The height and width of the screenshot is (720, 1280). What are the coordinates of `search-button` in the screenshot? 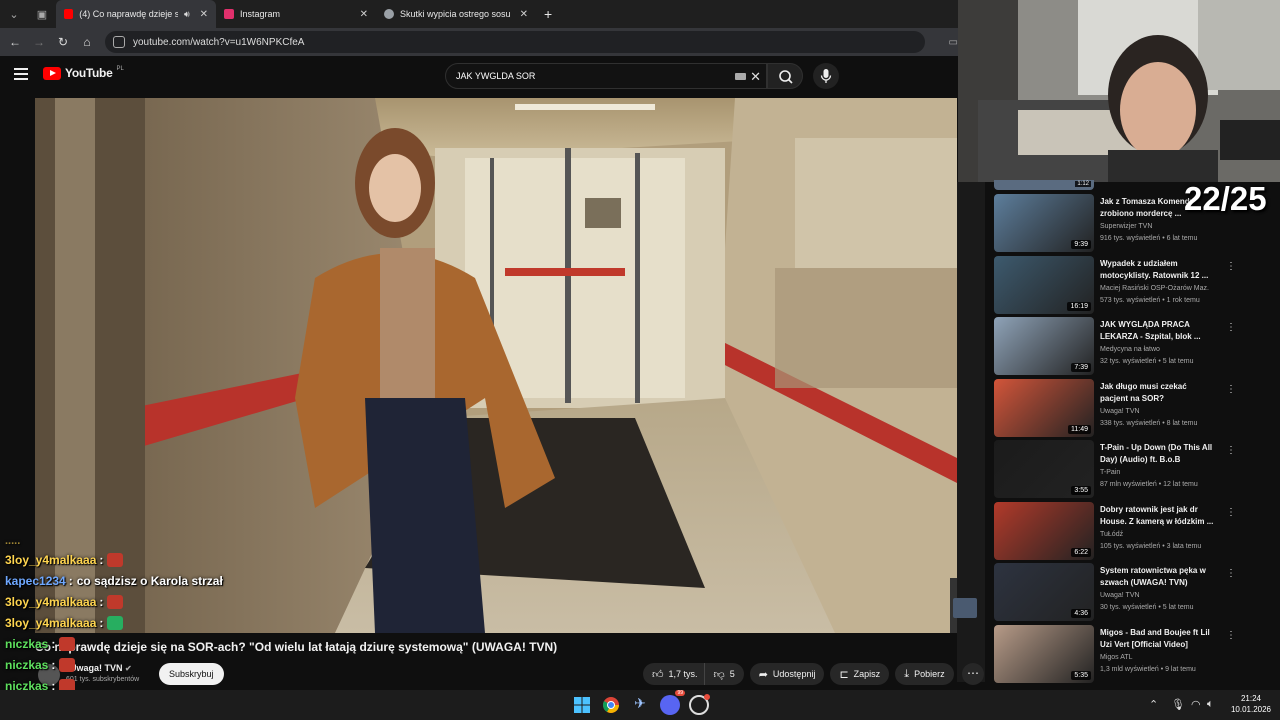 It's located at (785, 76).